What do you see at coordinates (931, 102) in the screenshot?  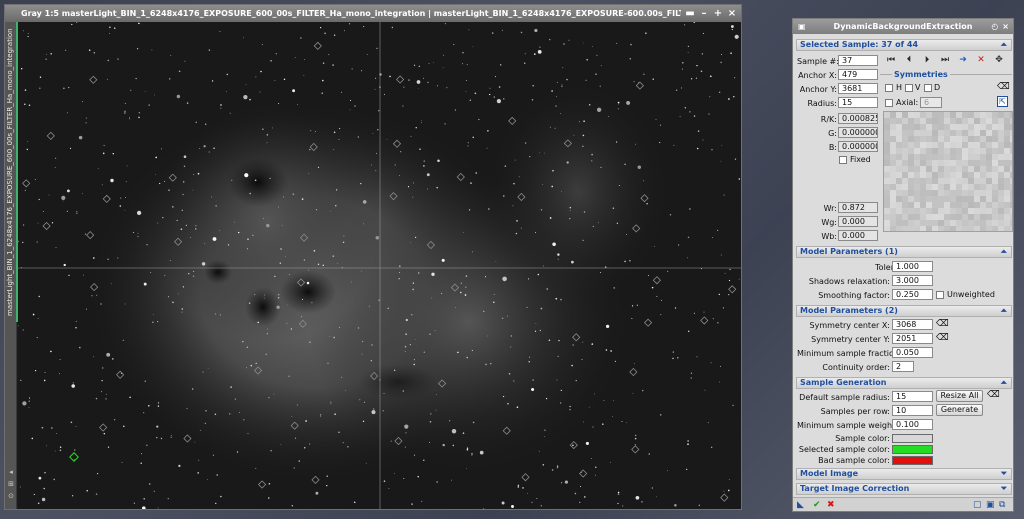 I see `axial-spinbox: 6` at bounding box center [931, 102].